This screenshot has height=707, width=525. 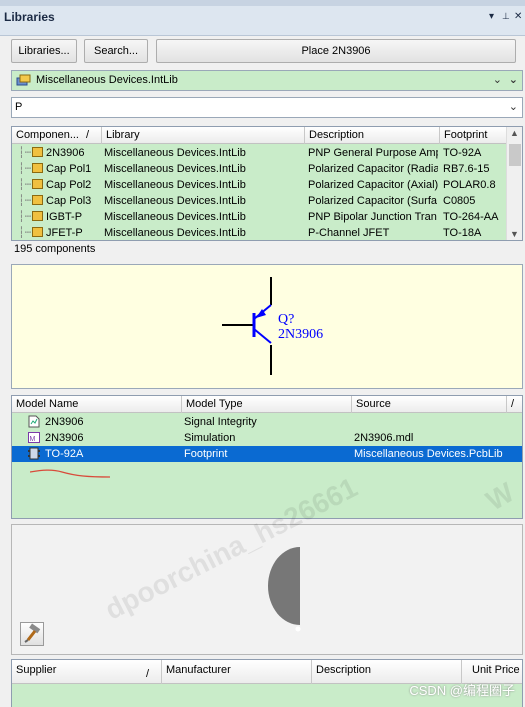 I want to click on close-icon: ✕, so click(x=518, y=16).